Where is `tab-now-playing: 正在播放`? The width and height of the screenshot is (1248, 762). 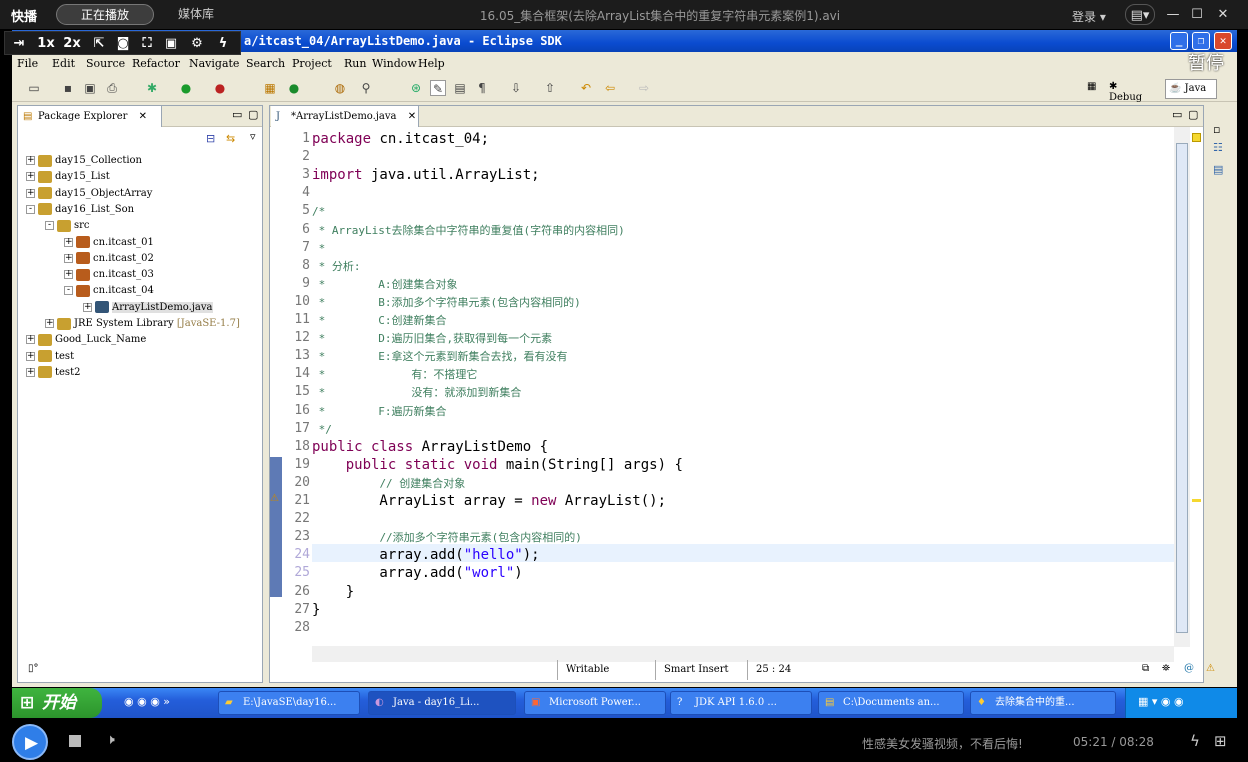
tab-now-playing: 正在播放 is located at coordinates (105, 14).